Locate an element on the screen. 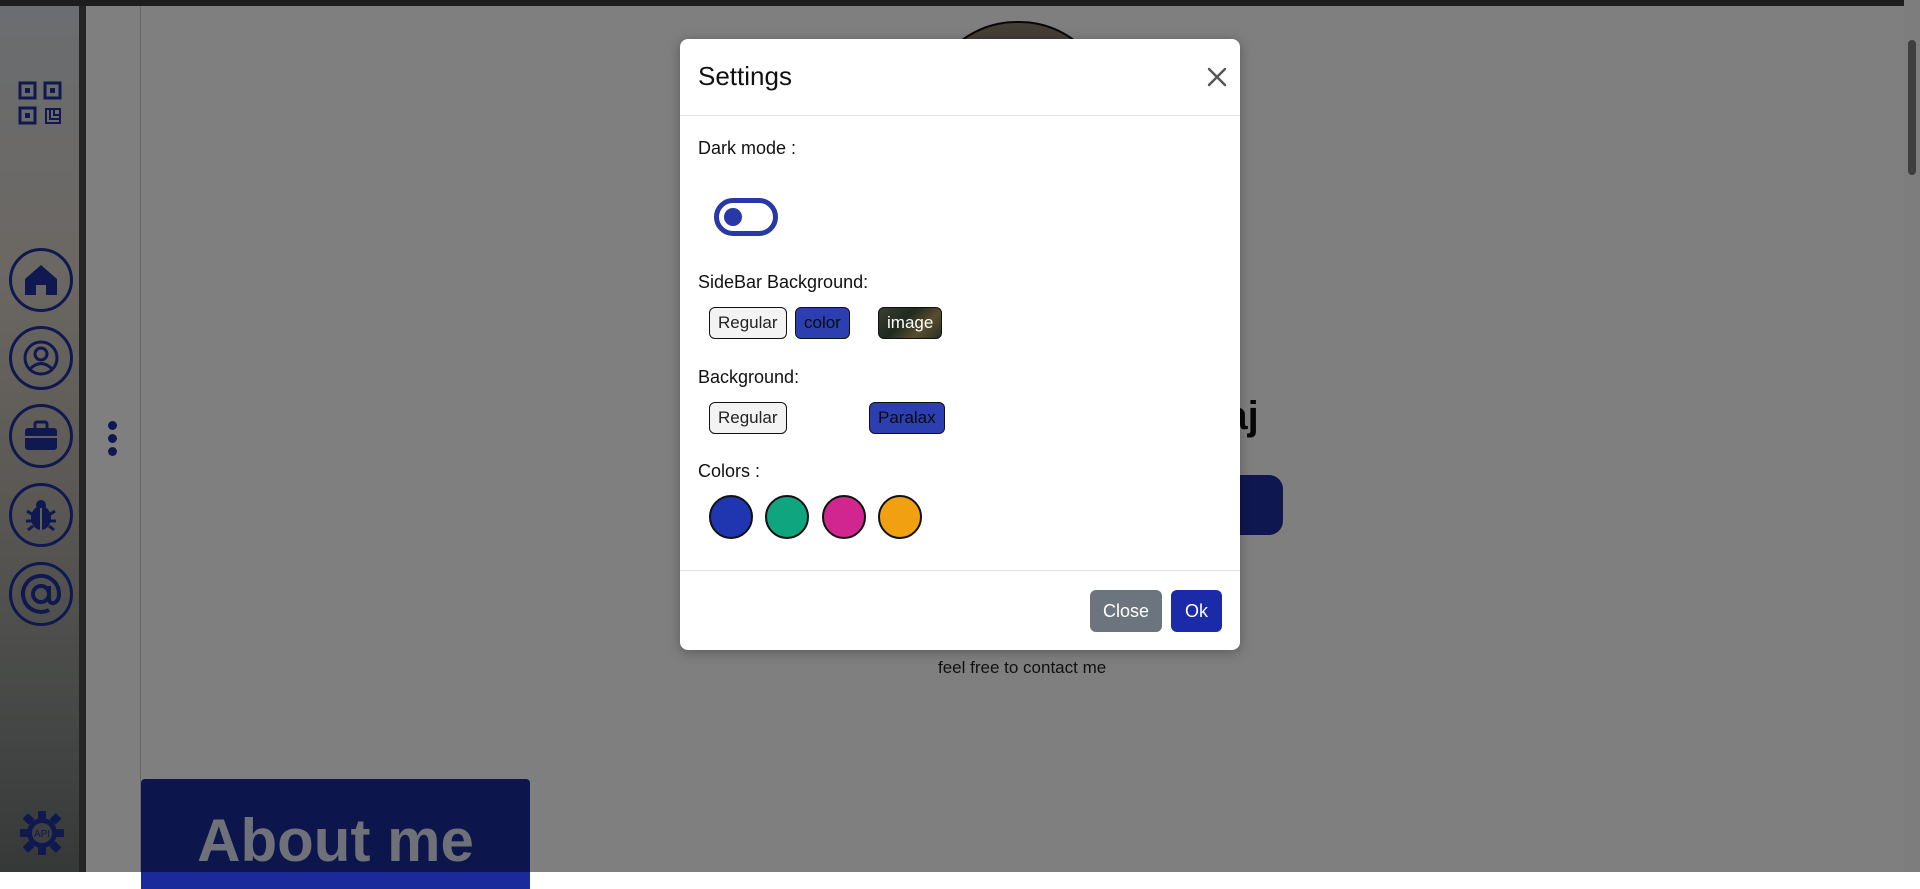 This screenshot has height=889, width=1920. color-swatch-orange is located at coordinates (900, 517).